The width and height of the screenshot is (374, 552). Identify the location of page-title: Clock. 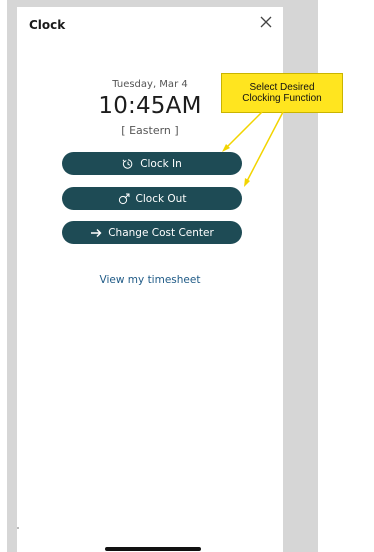
(47, 25).